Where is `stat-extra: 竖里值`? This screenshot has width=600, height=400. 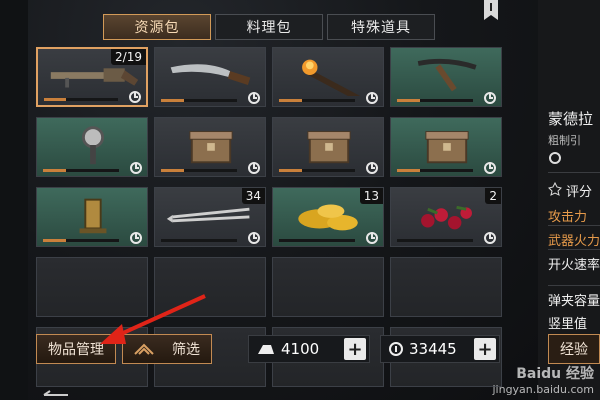 stat-extra: 竖里值 is located at coordinates (568, 324).